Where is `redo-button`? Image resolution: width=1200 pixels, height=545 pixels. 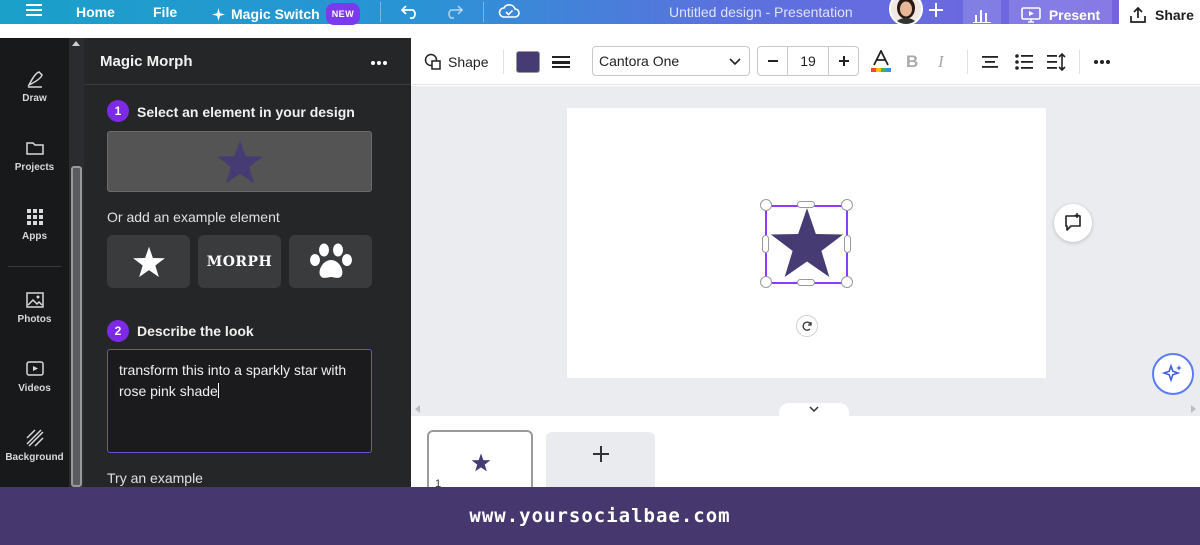
redo-button is located at coordinates (454, 11).